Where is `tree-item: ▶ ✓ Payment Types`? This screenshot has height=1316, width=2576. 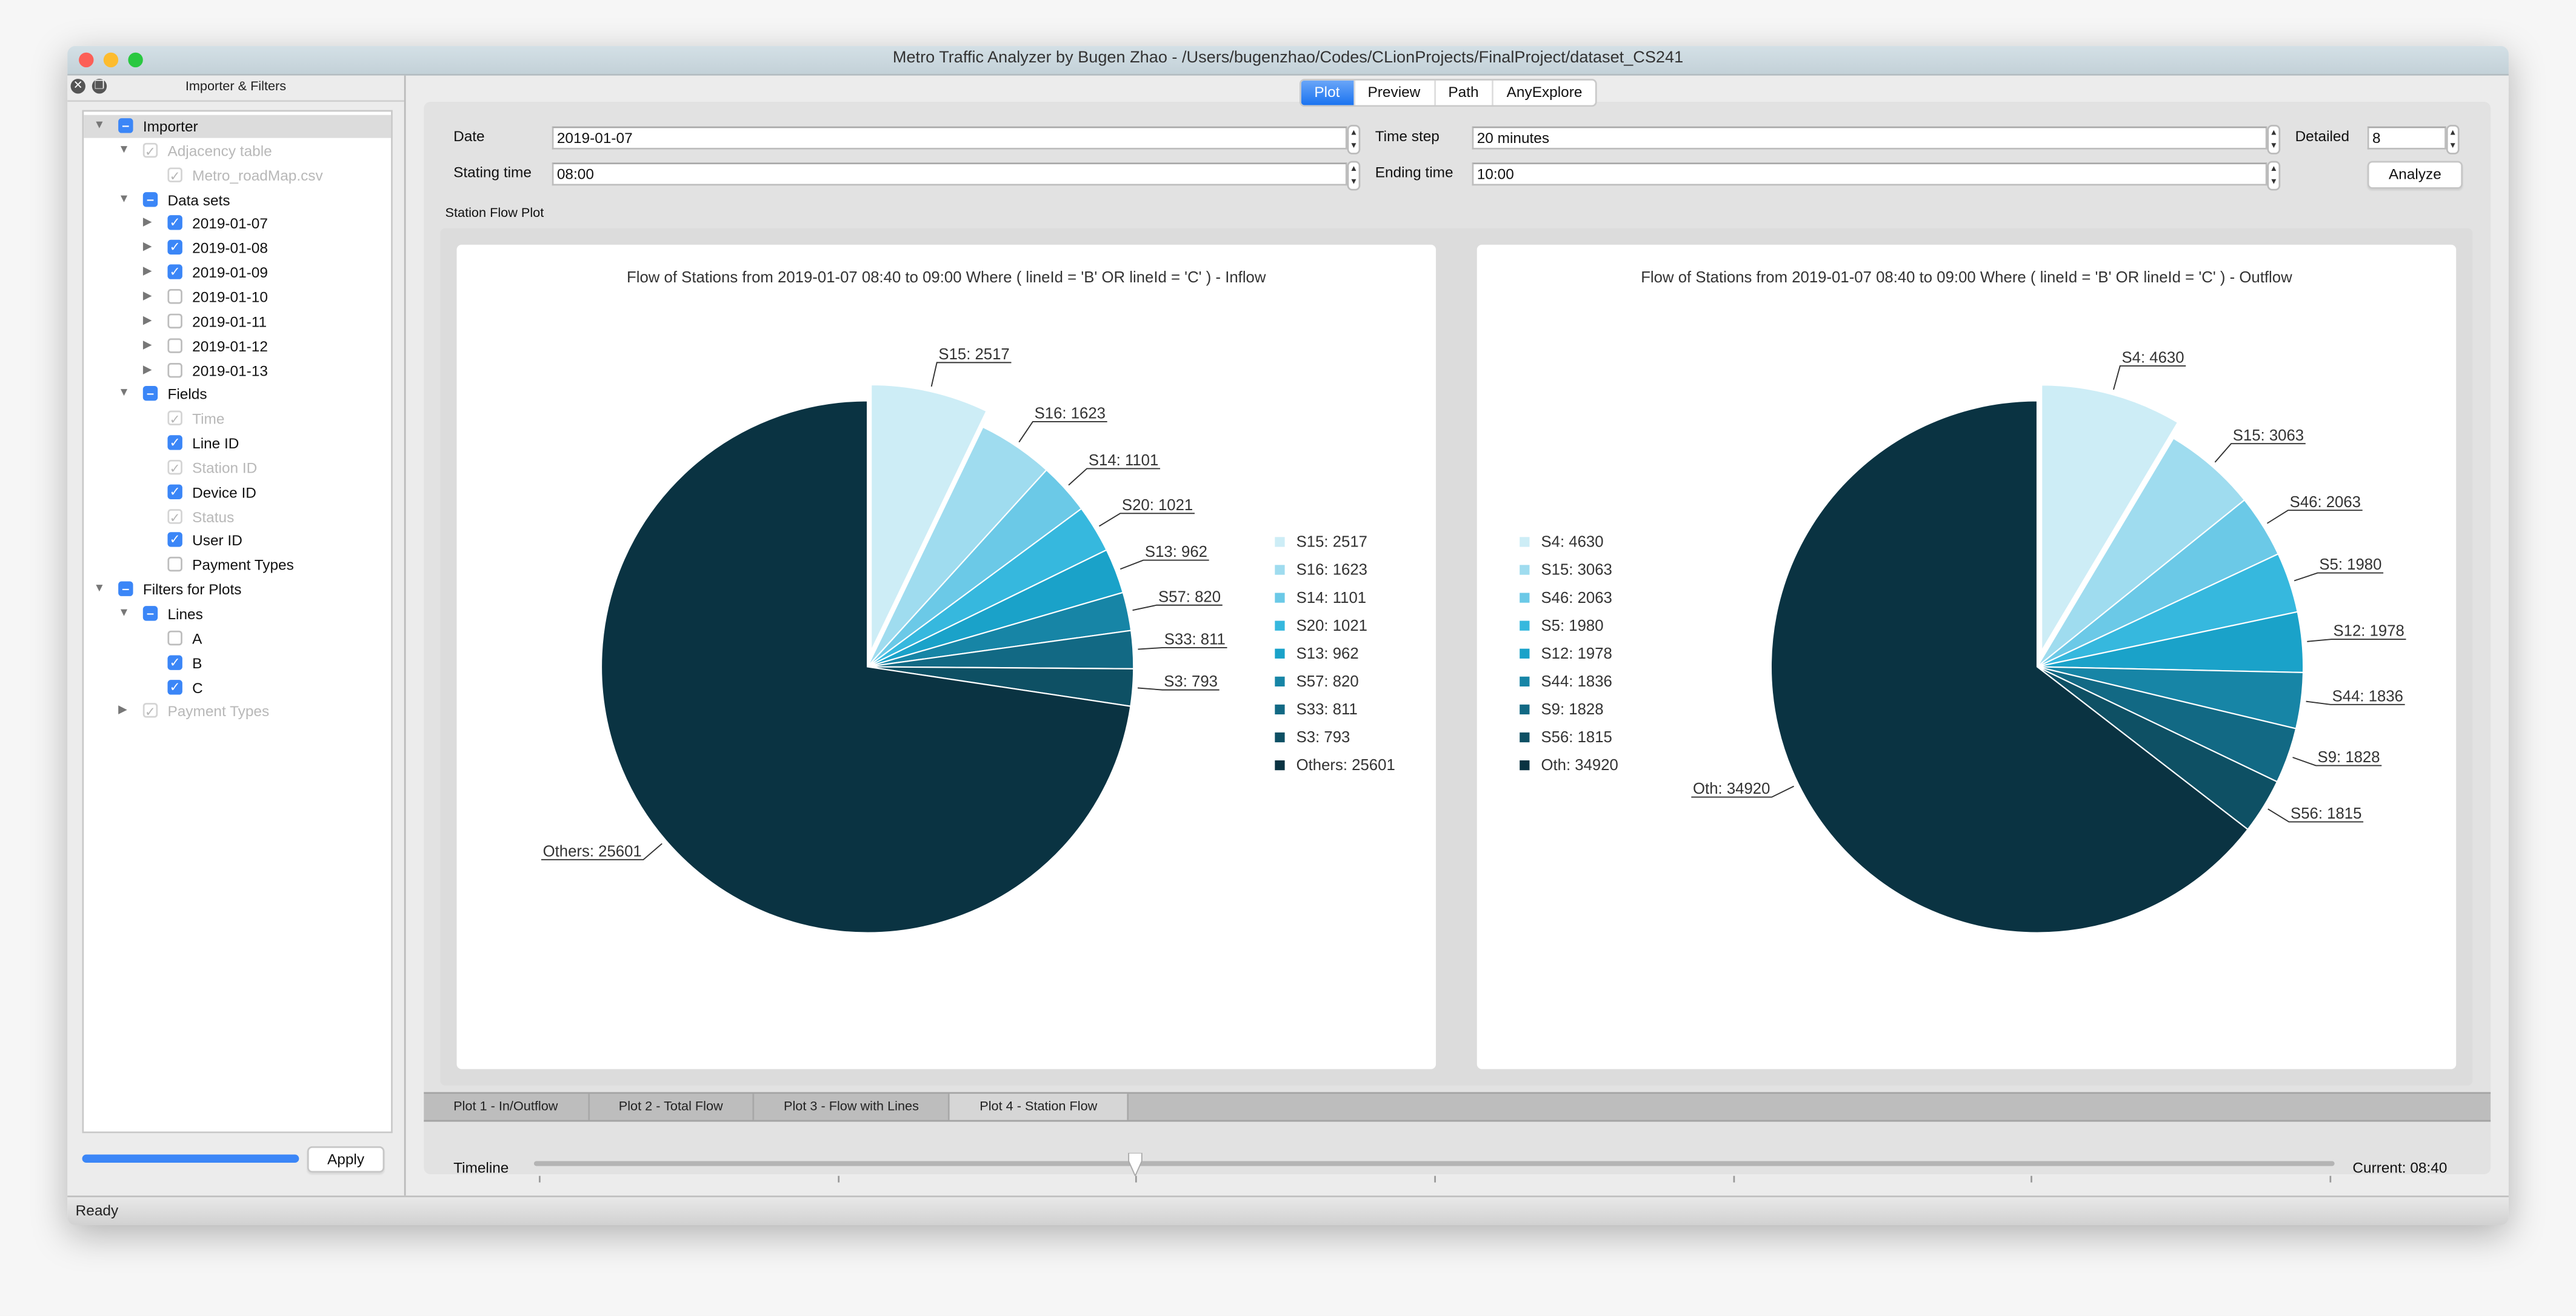 tree-item: ▶ ✓ Payment Types is located at coordinates (238, 711).